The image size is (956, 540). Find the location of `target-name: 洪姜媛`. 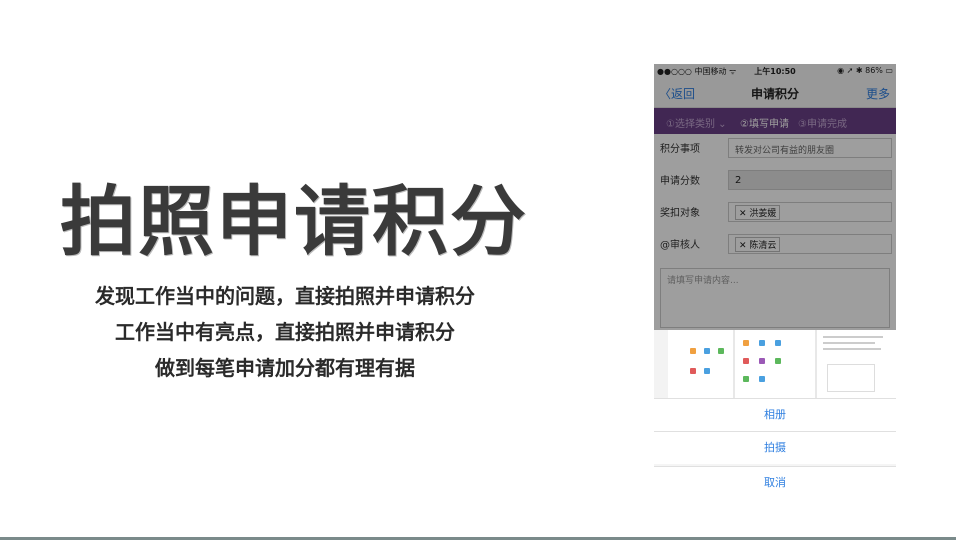

target-name: 洪姜媛 is located at coordinates (763, 214).